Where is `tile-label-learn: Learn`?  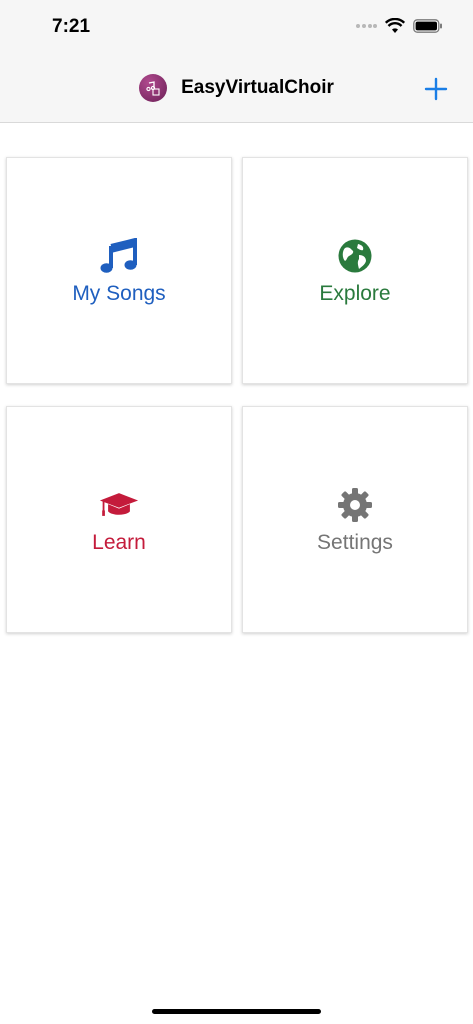 tile-label-learn: Learn is located at coordinates (119, 542).